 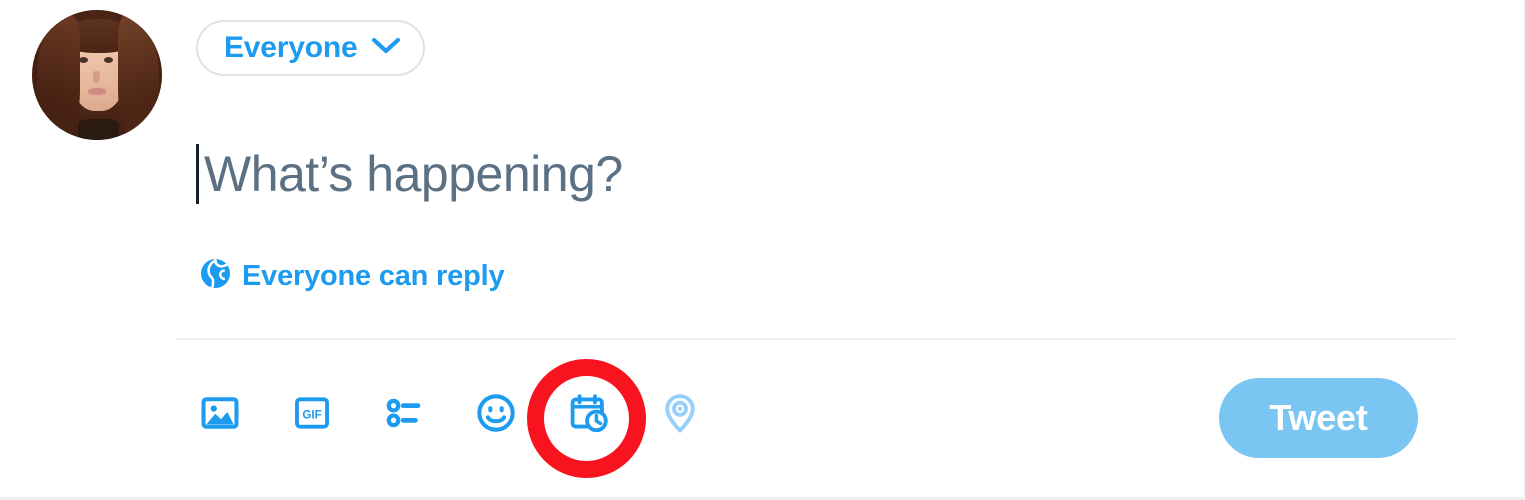 I want to click on avatar-neck, so click(x=98, y=129).